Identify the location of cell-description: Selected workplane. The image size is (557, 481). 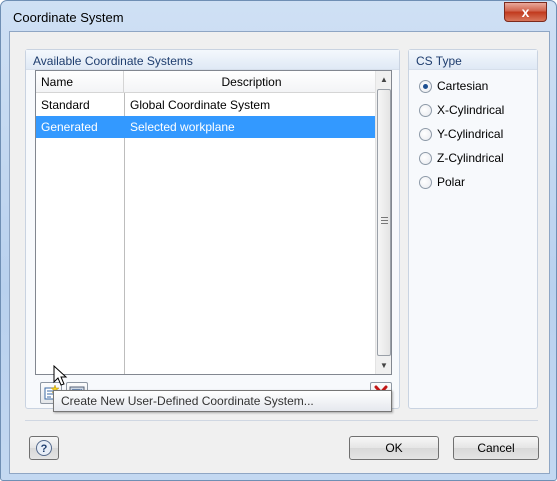
(182, 127).